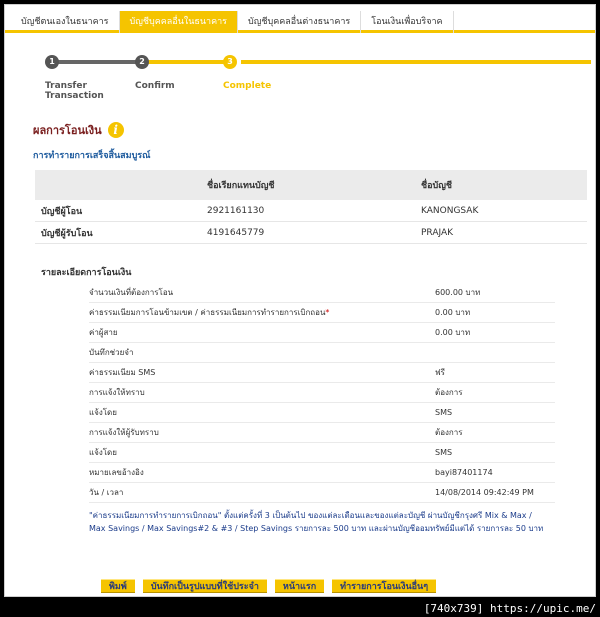 This screenshot has height=617, width=600. What do you see at coordinates (106, 492) in the screenshot?
I see `detail-label: วัน / เวลา` at bounding box center [106, 492].